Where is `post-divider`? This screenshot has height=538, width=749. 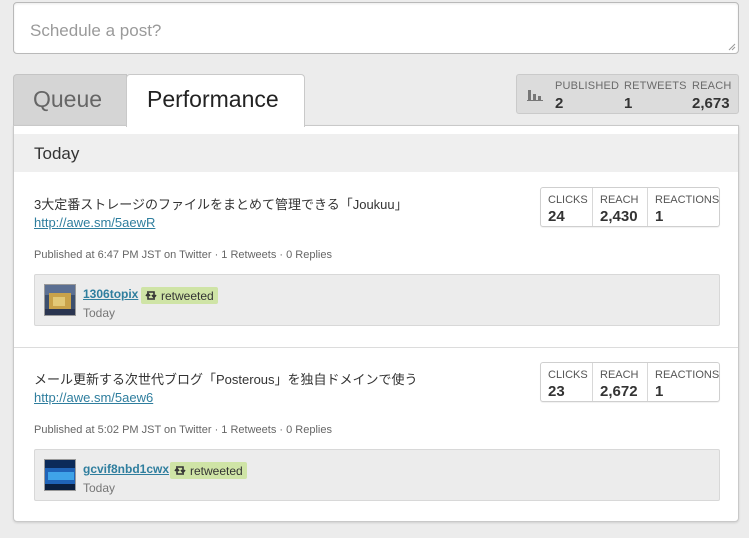 post-divider is located at coordinates (376, 347).